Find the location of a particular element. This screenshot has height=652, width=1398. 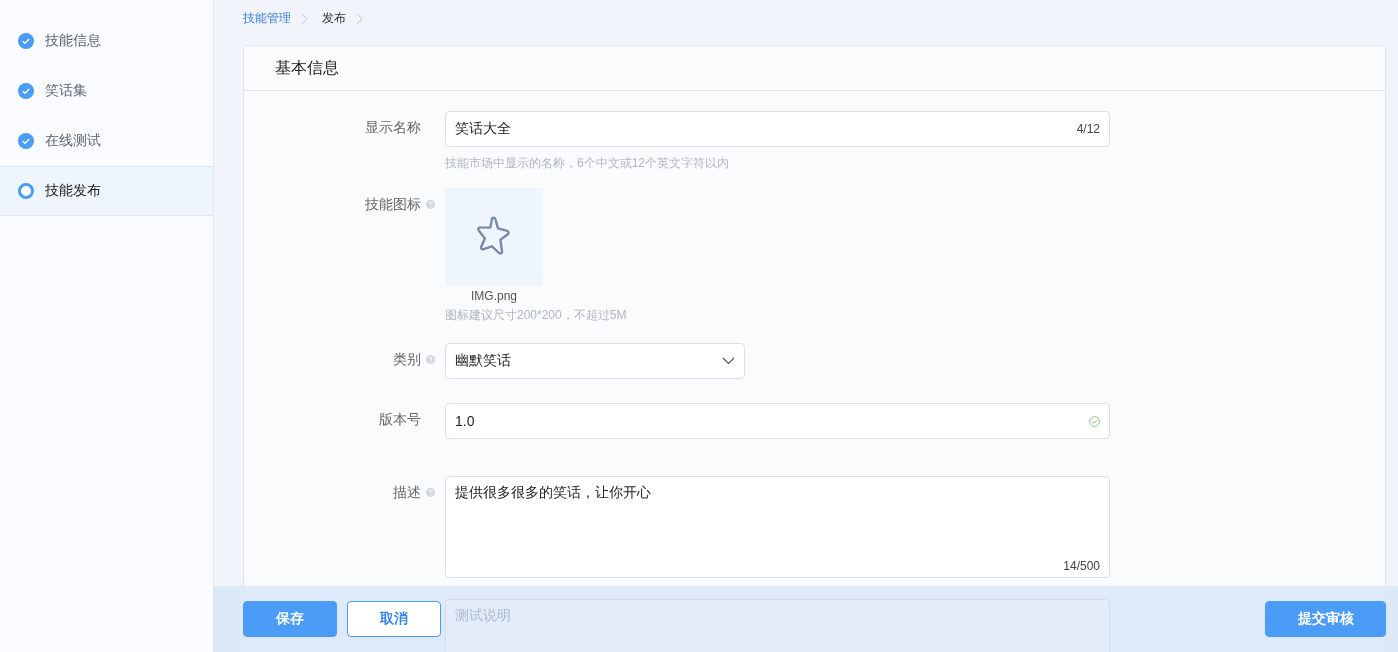

step-item: 在线测试 is located at coordinates (106, 141).